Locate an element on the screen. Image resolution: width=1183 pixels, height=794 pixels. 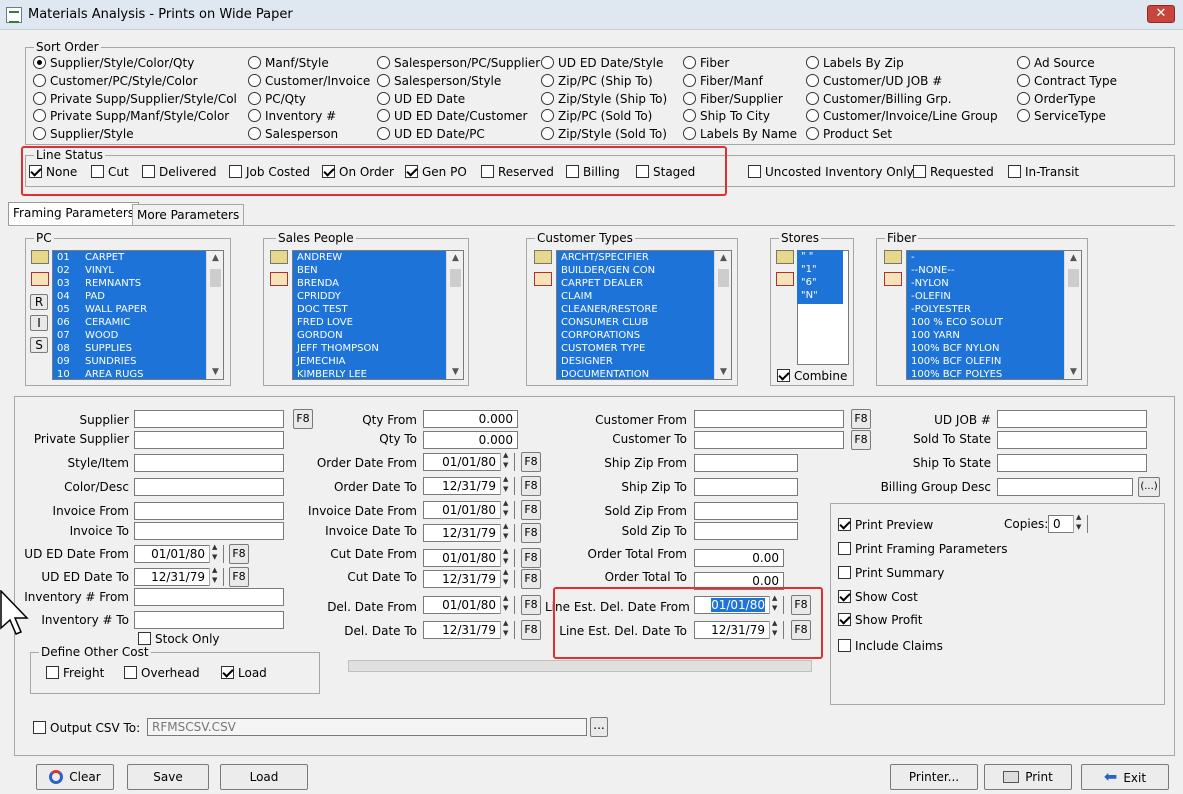
sold-to-state-input is located at coordinates (1072, 440).